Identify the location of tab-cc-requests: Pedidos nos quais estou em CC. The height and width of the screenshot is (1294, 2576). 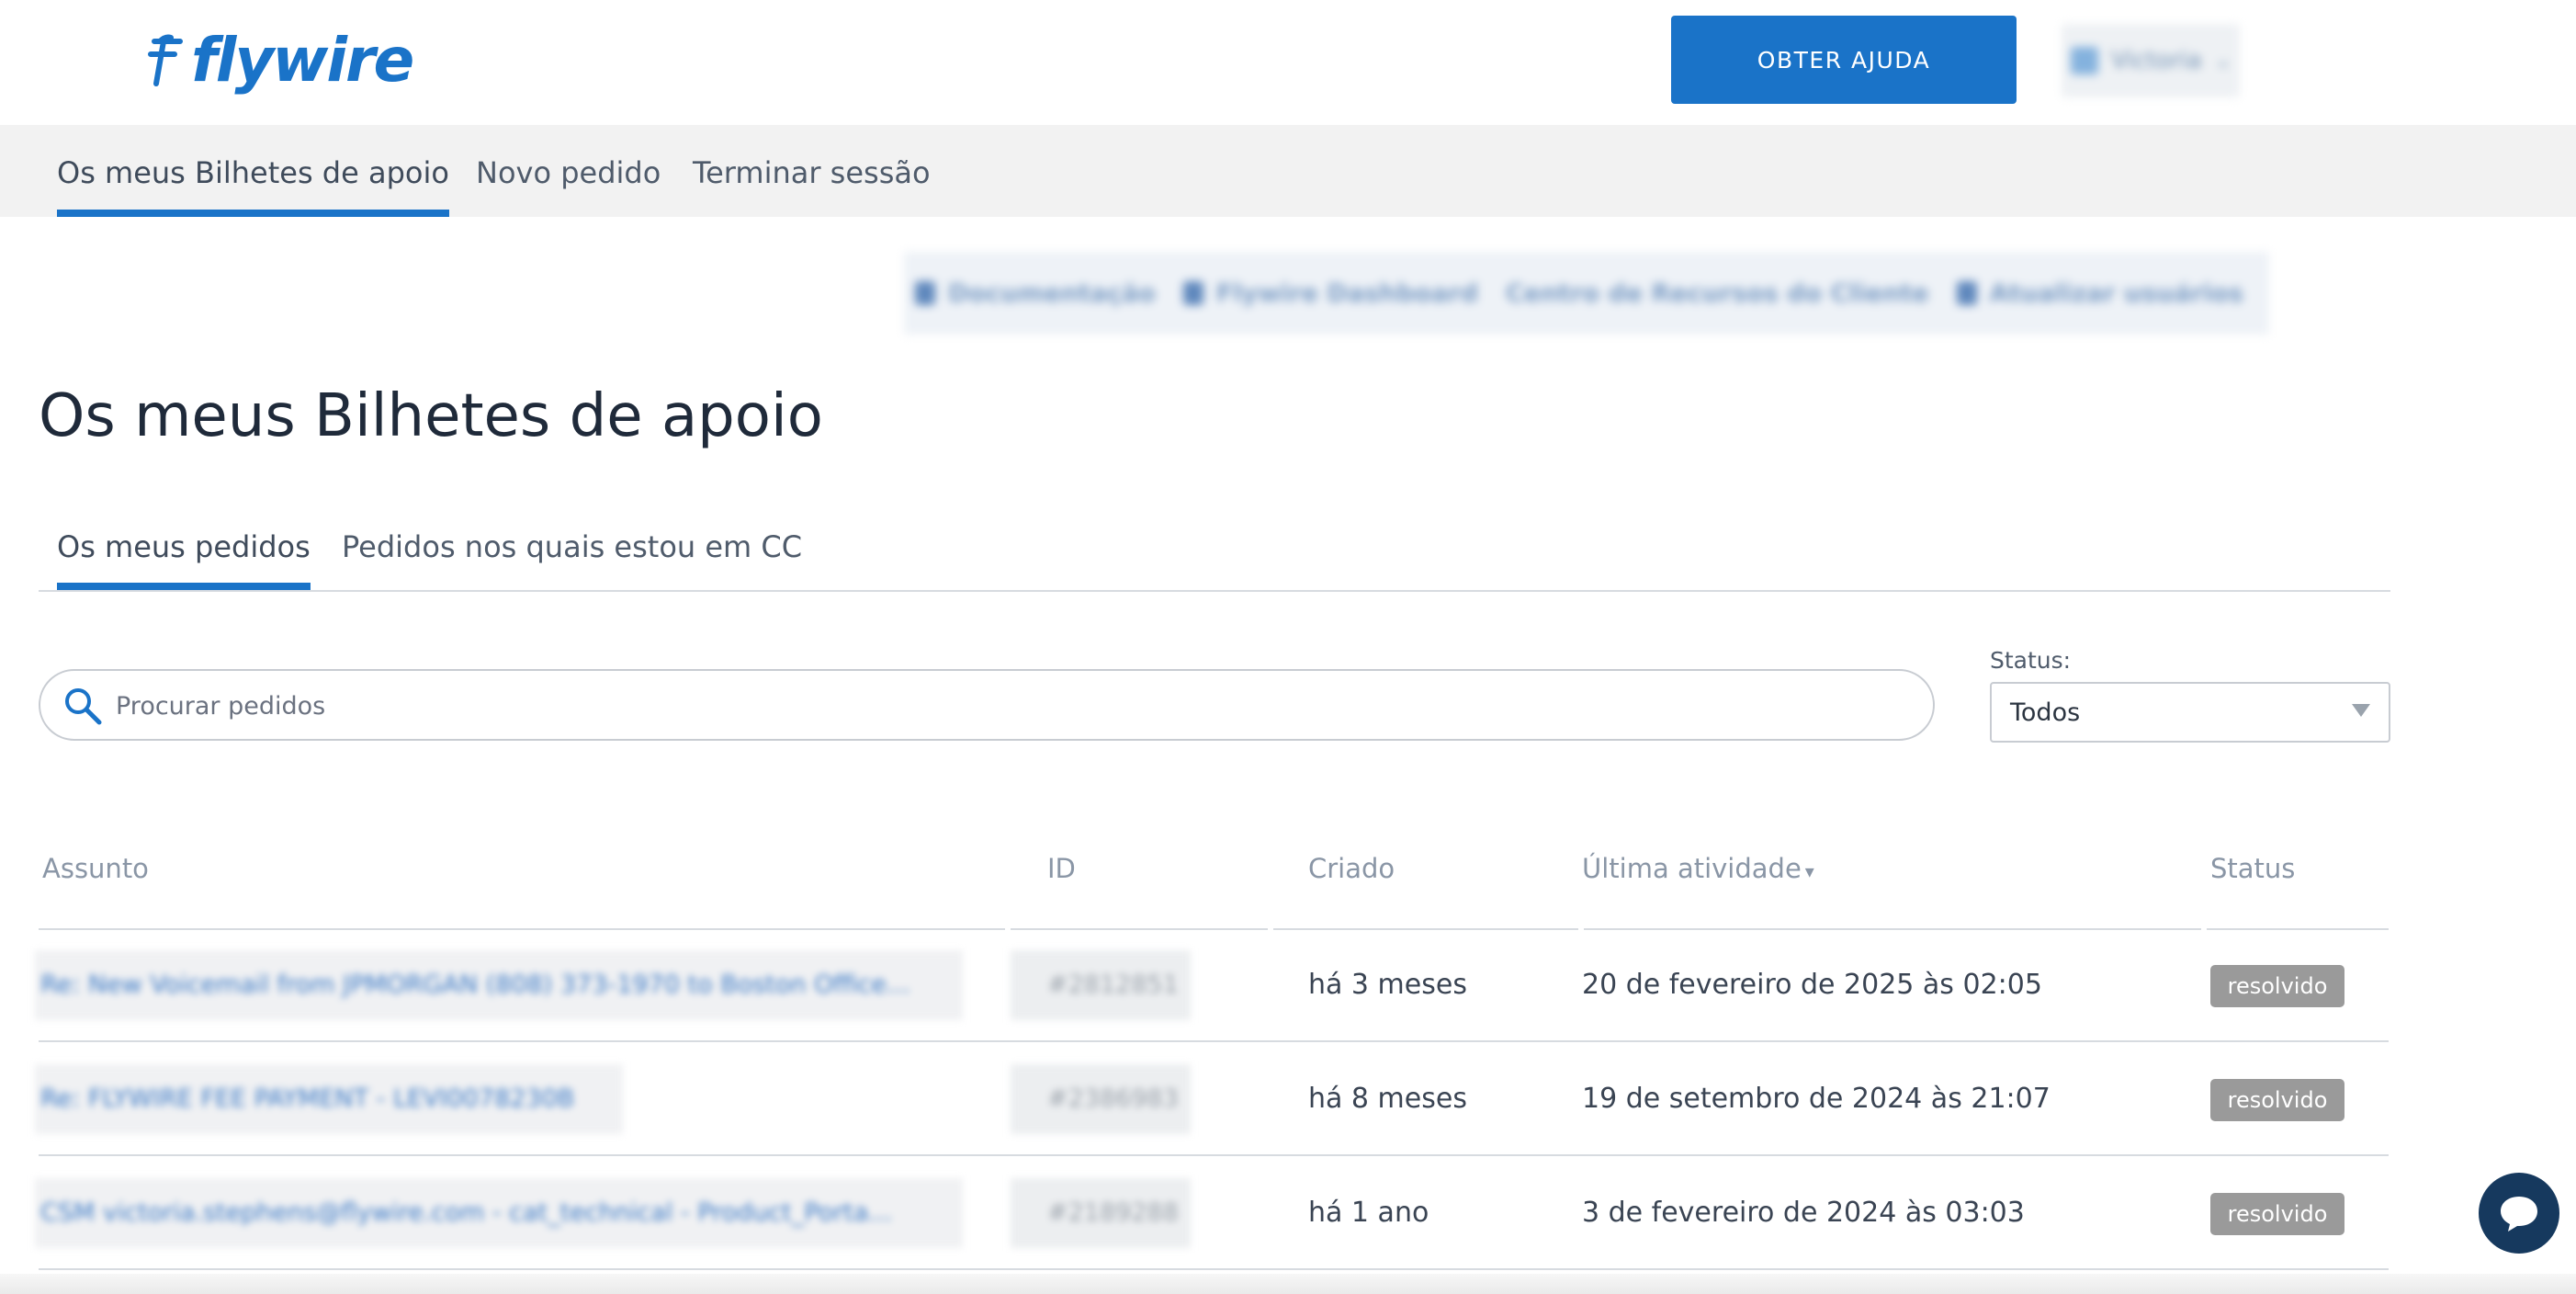
(572, 553).